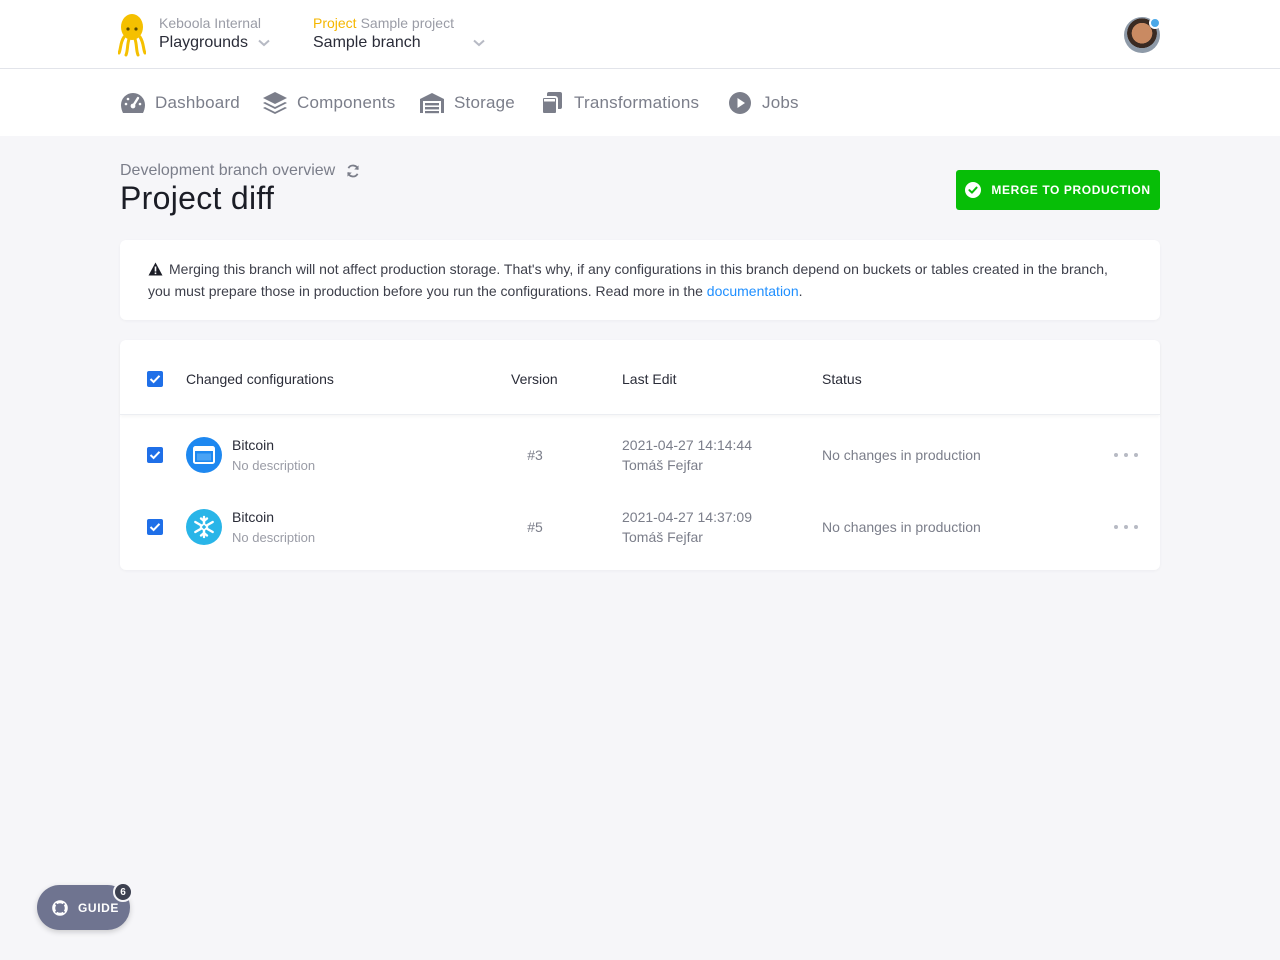 The width and height of the screenshot is (1280, 960). What do you see at coordinates (99, 907) in the screenshot?
I see `guide-label: GUIDE` at bounding box center [99, 907].